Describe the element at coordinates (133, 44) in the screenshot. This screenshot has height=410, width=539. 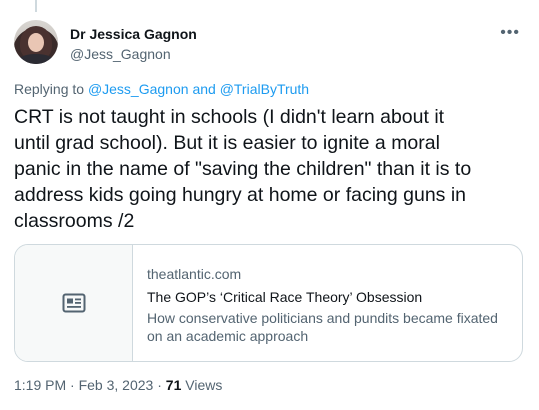
I see `author-names: Dr Jessica Gagnon @Jess_Gagnon` at that location.